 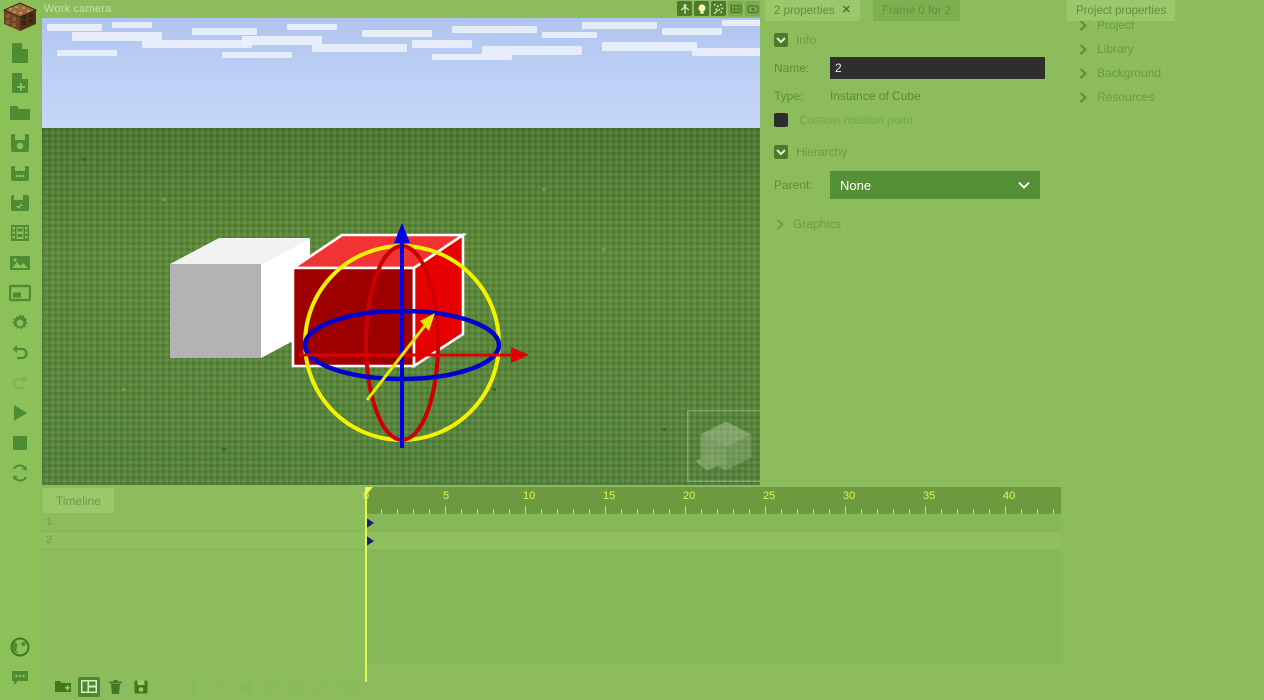 What do you see at coordinates (712, 500) in the screenshot?
I see `timeline-ruler: 0510152025303540` at bounding box center [712, 500].